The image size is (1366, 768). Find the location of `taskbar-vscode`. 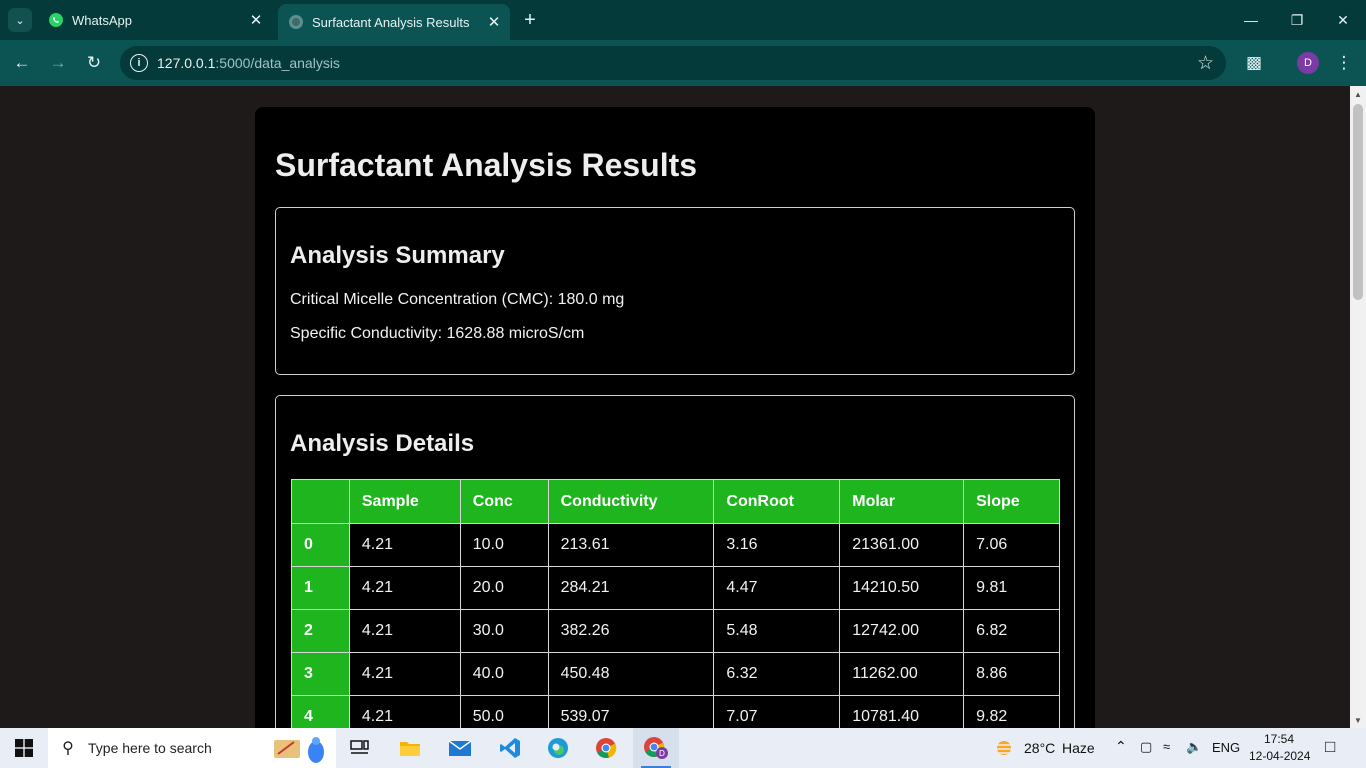

taskbar-vscode is located at coordinates (510, 748).